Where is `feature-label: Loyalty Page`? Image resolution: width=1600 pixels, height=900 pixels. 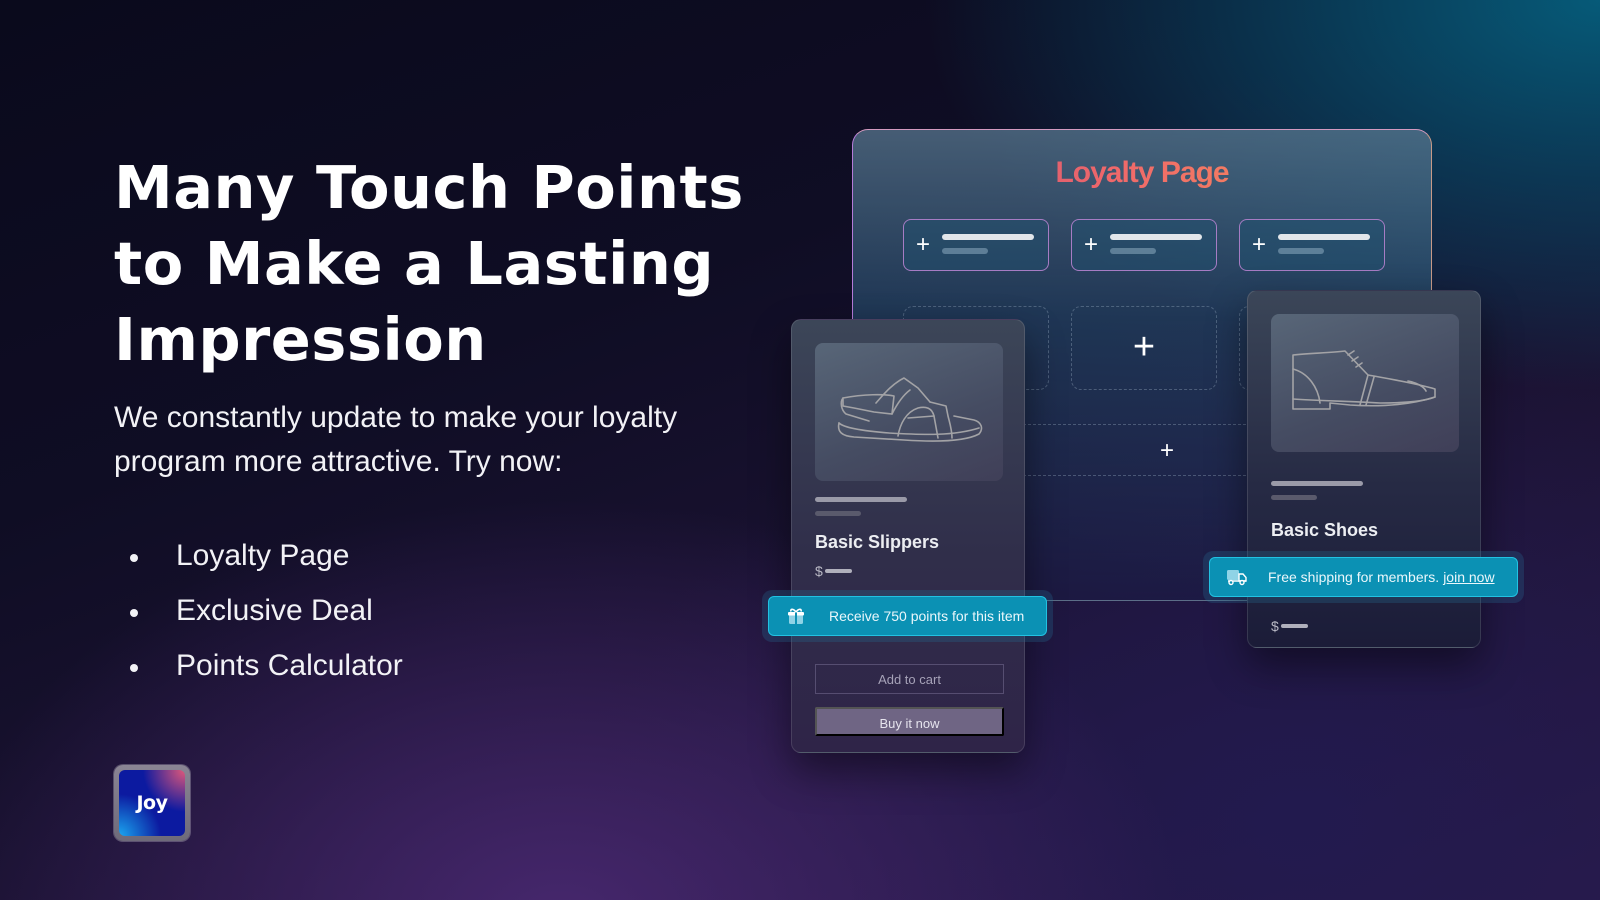 feature-label: Loyalty Page is located at coordinates (263, 555).